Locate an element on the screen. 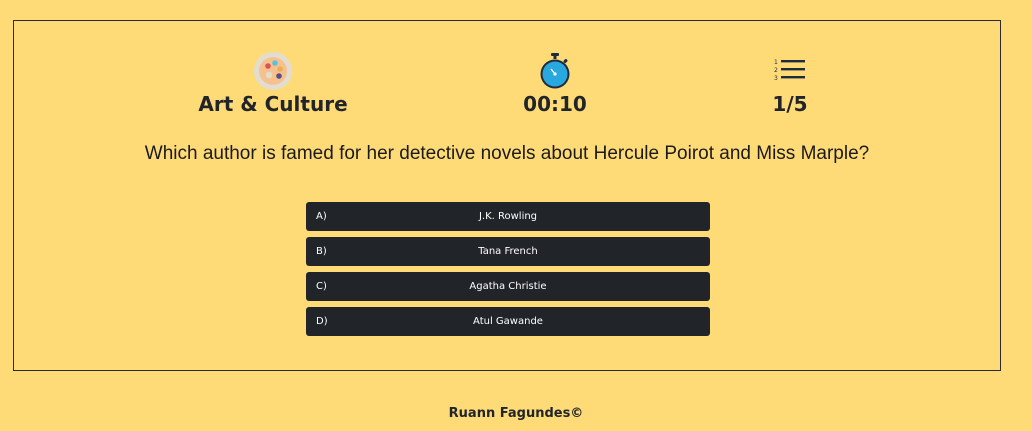  answer-letter: D) is located at coordinates (322, 321).